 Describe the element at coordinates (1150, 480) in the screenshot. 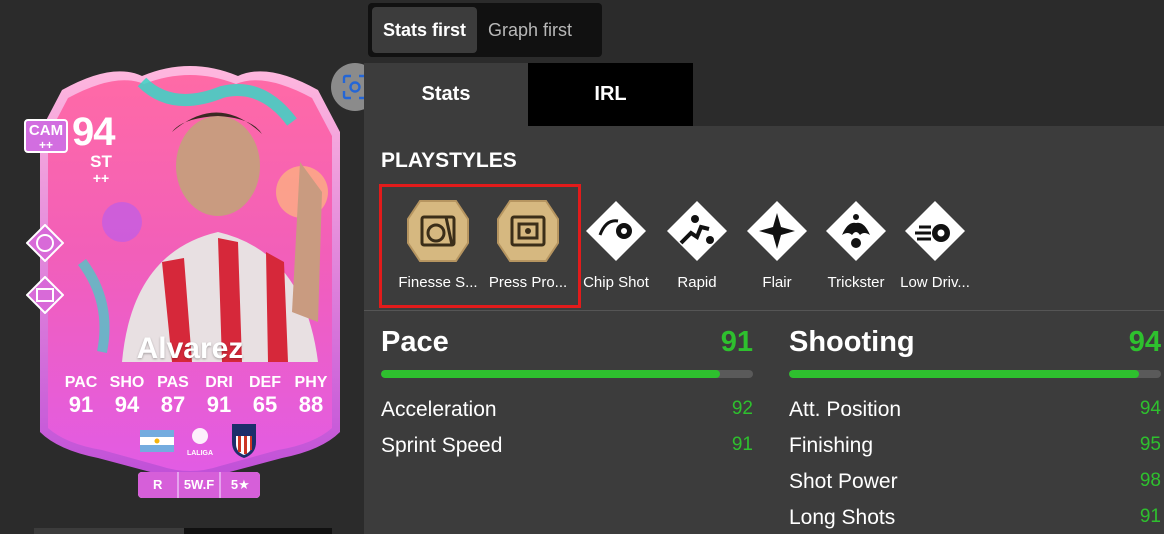

I see `stat-value: 98` at that location.